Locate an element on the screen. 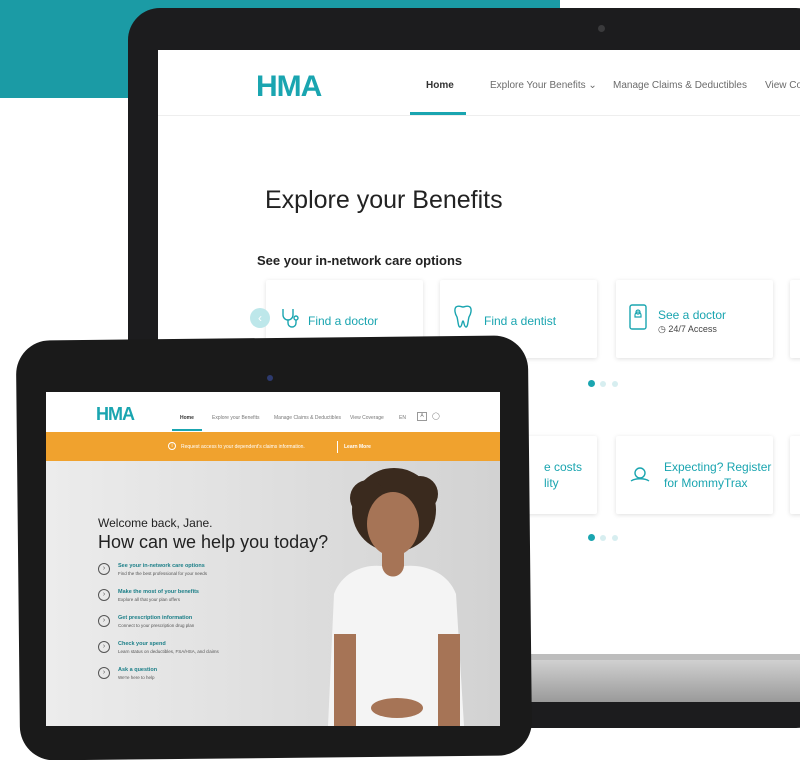  card-mommytrax: Expecting? Register for MommyTrax is located at coordinates (694, 475).